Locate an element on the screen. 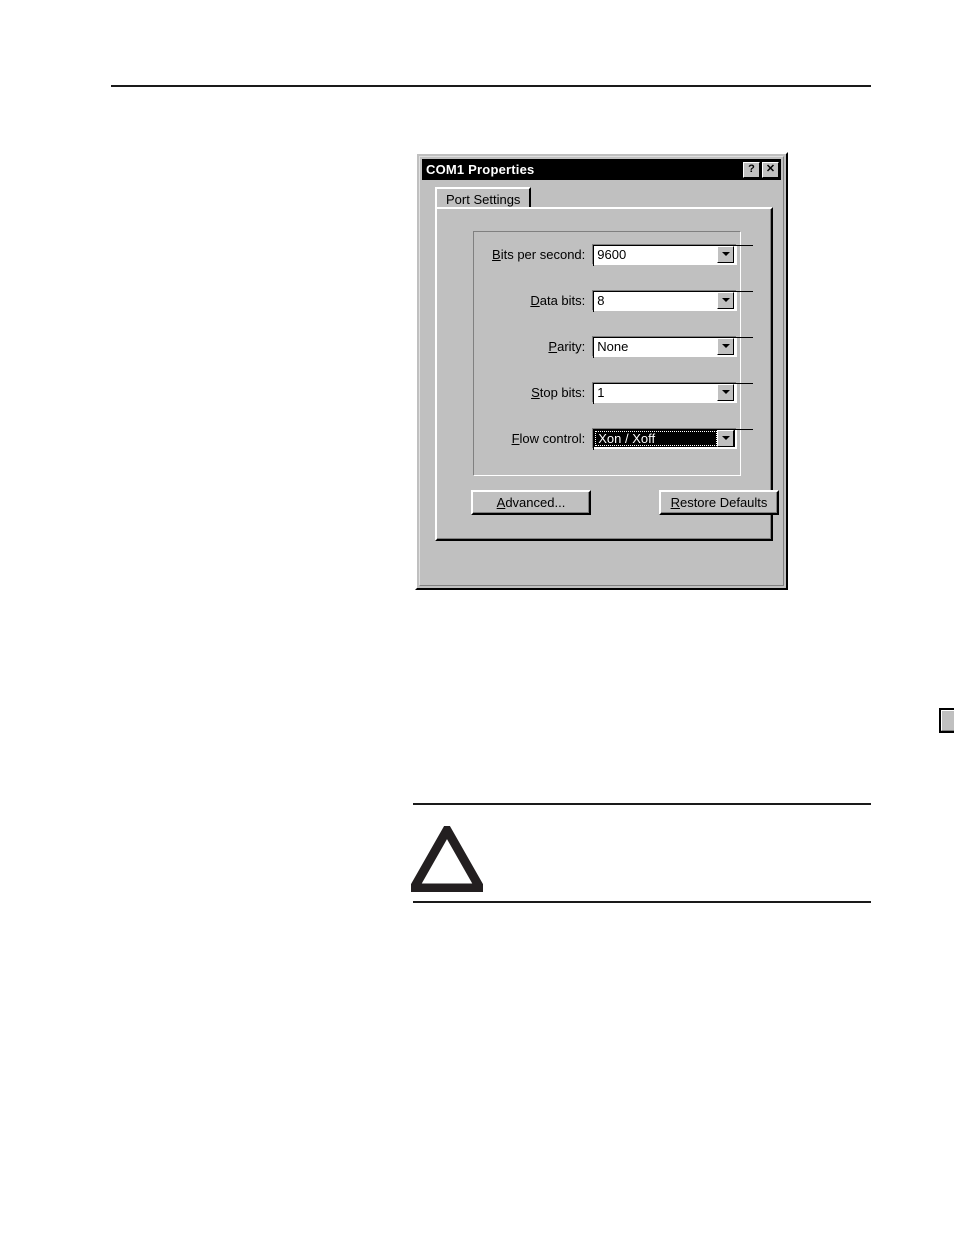  parity-label: Parity: is located at coordinates (567, 346).